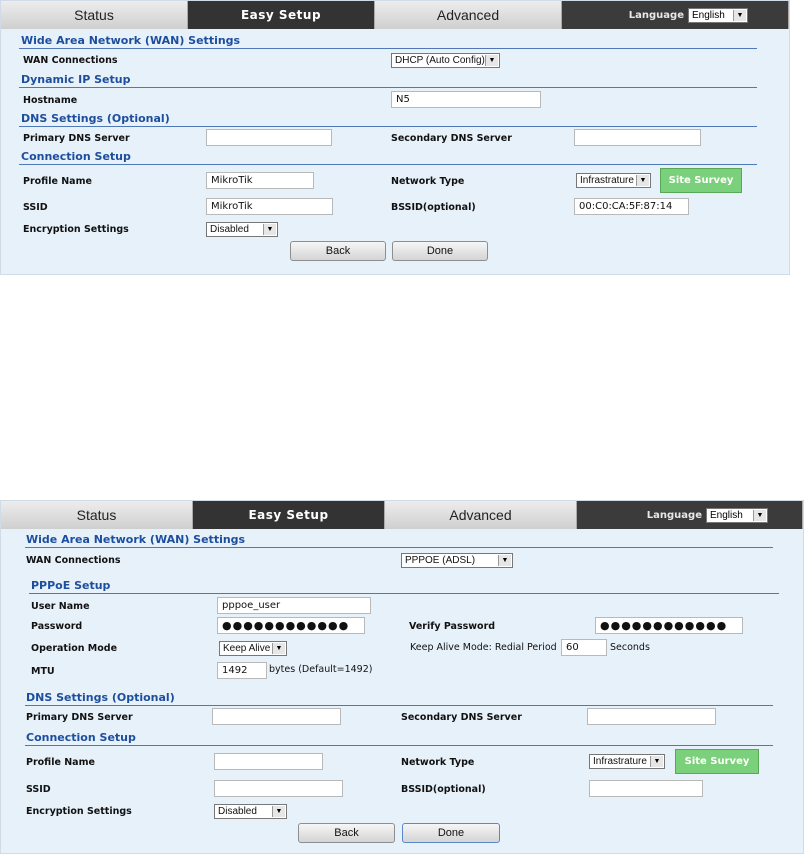 Image resolution: width=804 pixels, height=854 pixels. I want to click on dynamic-ip-section-title: Dynamic IP Setup, so click(76, 79).